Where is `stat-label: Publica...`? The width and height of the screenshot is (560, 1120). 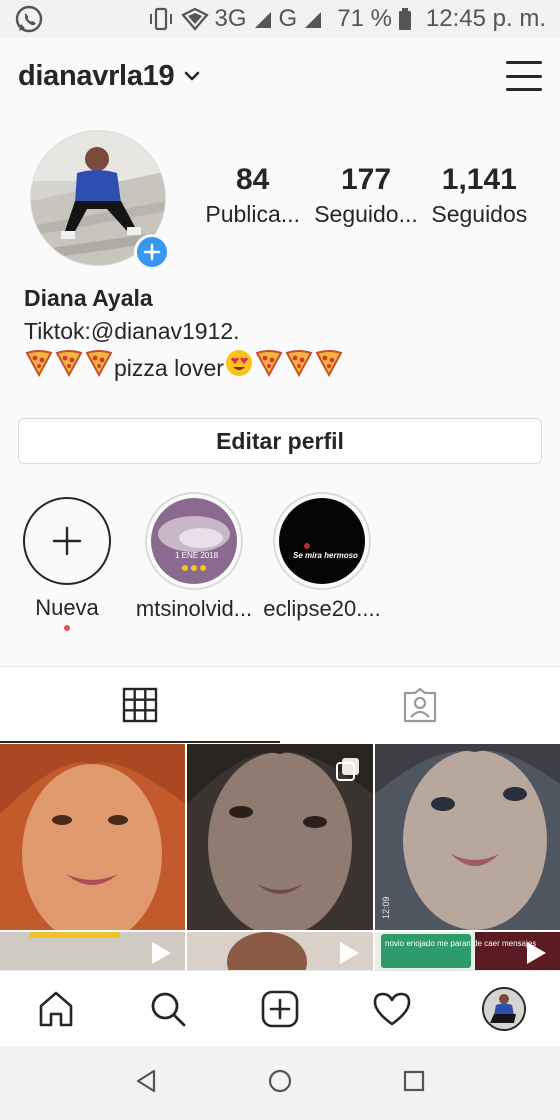 stat-label: Publica... is located at coordinates (252, 214).